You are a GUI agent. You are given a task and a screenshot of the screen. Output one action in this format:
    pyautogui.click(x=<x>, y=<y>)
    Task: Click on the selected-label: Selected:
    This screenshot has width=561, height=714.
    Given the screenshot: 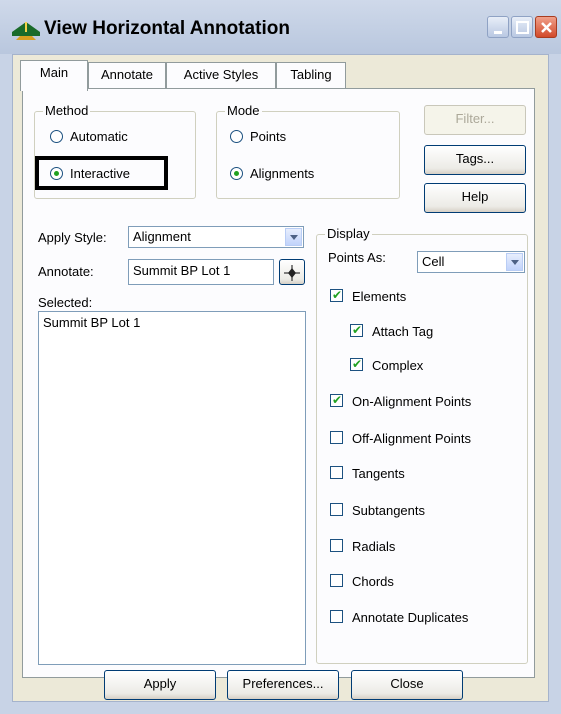 What is the action you would take?
    pyautogui.click(x=65, y=302)
    